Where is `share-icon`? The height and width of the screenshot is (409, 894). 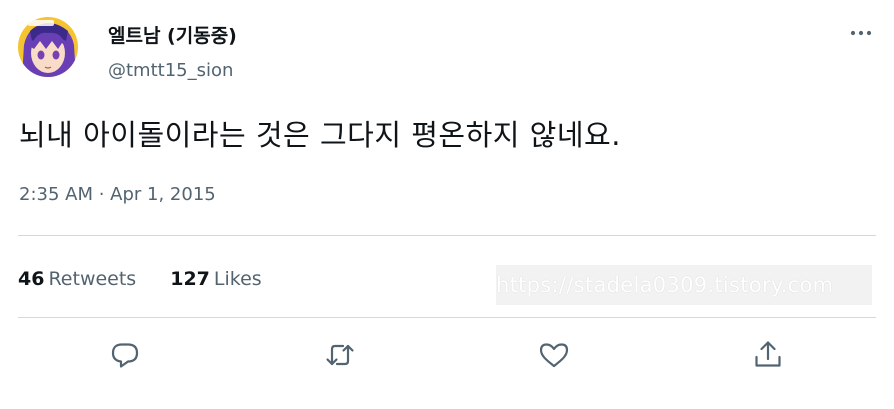 share-icon is located at coordinates (768, 354).